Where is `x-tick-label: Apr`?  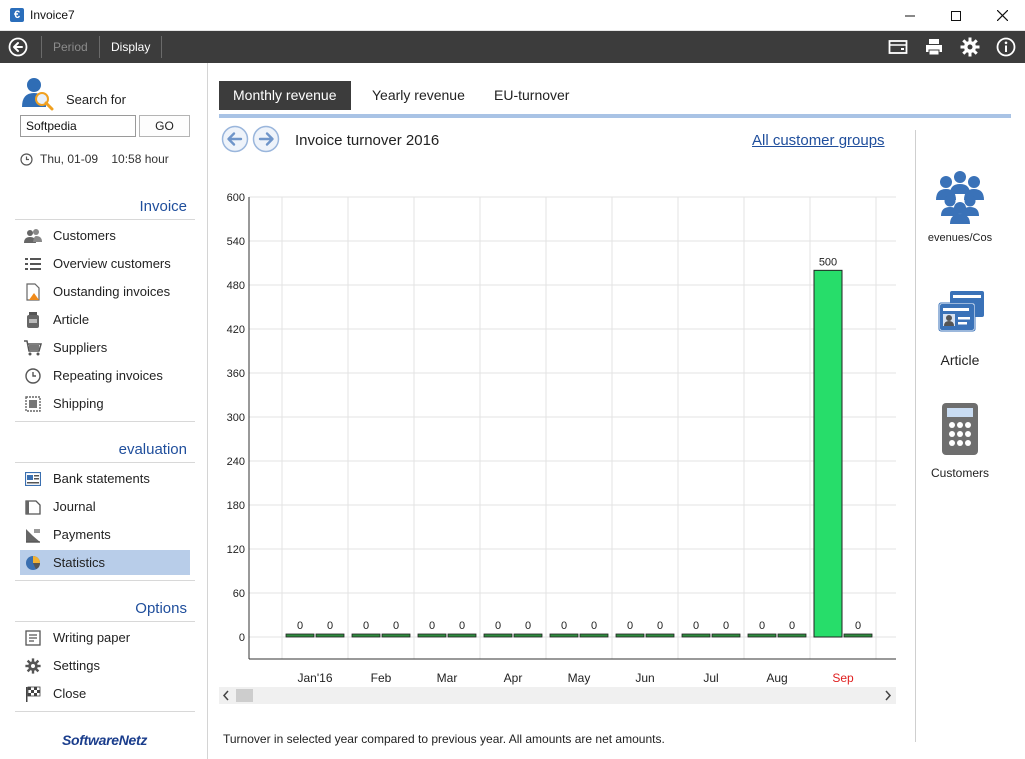
x-tick-label: Apr is located at coordinates (513, 678).